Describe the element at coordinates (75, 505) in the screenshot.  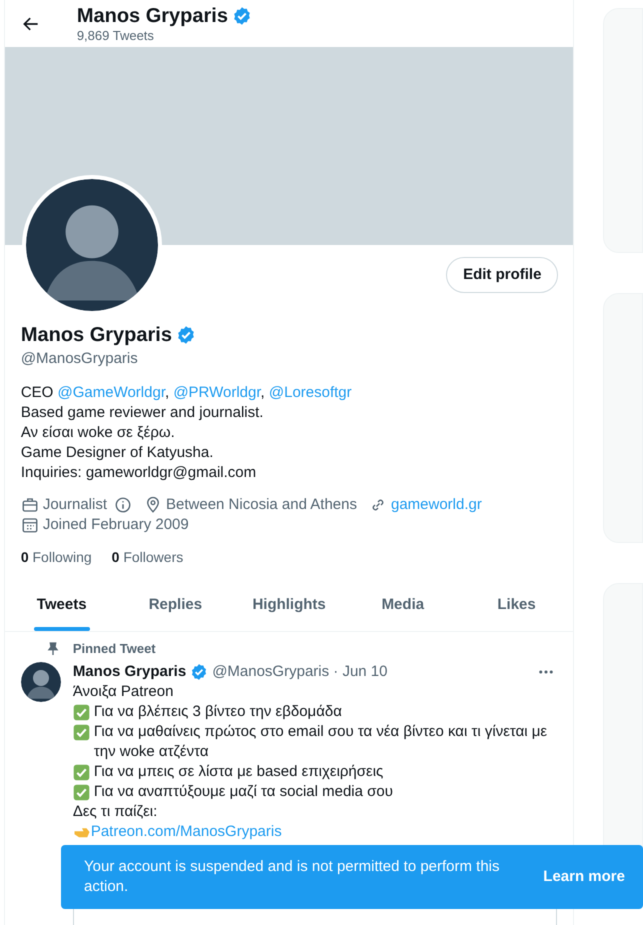
I see `profession-label: Journalist` at that location.